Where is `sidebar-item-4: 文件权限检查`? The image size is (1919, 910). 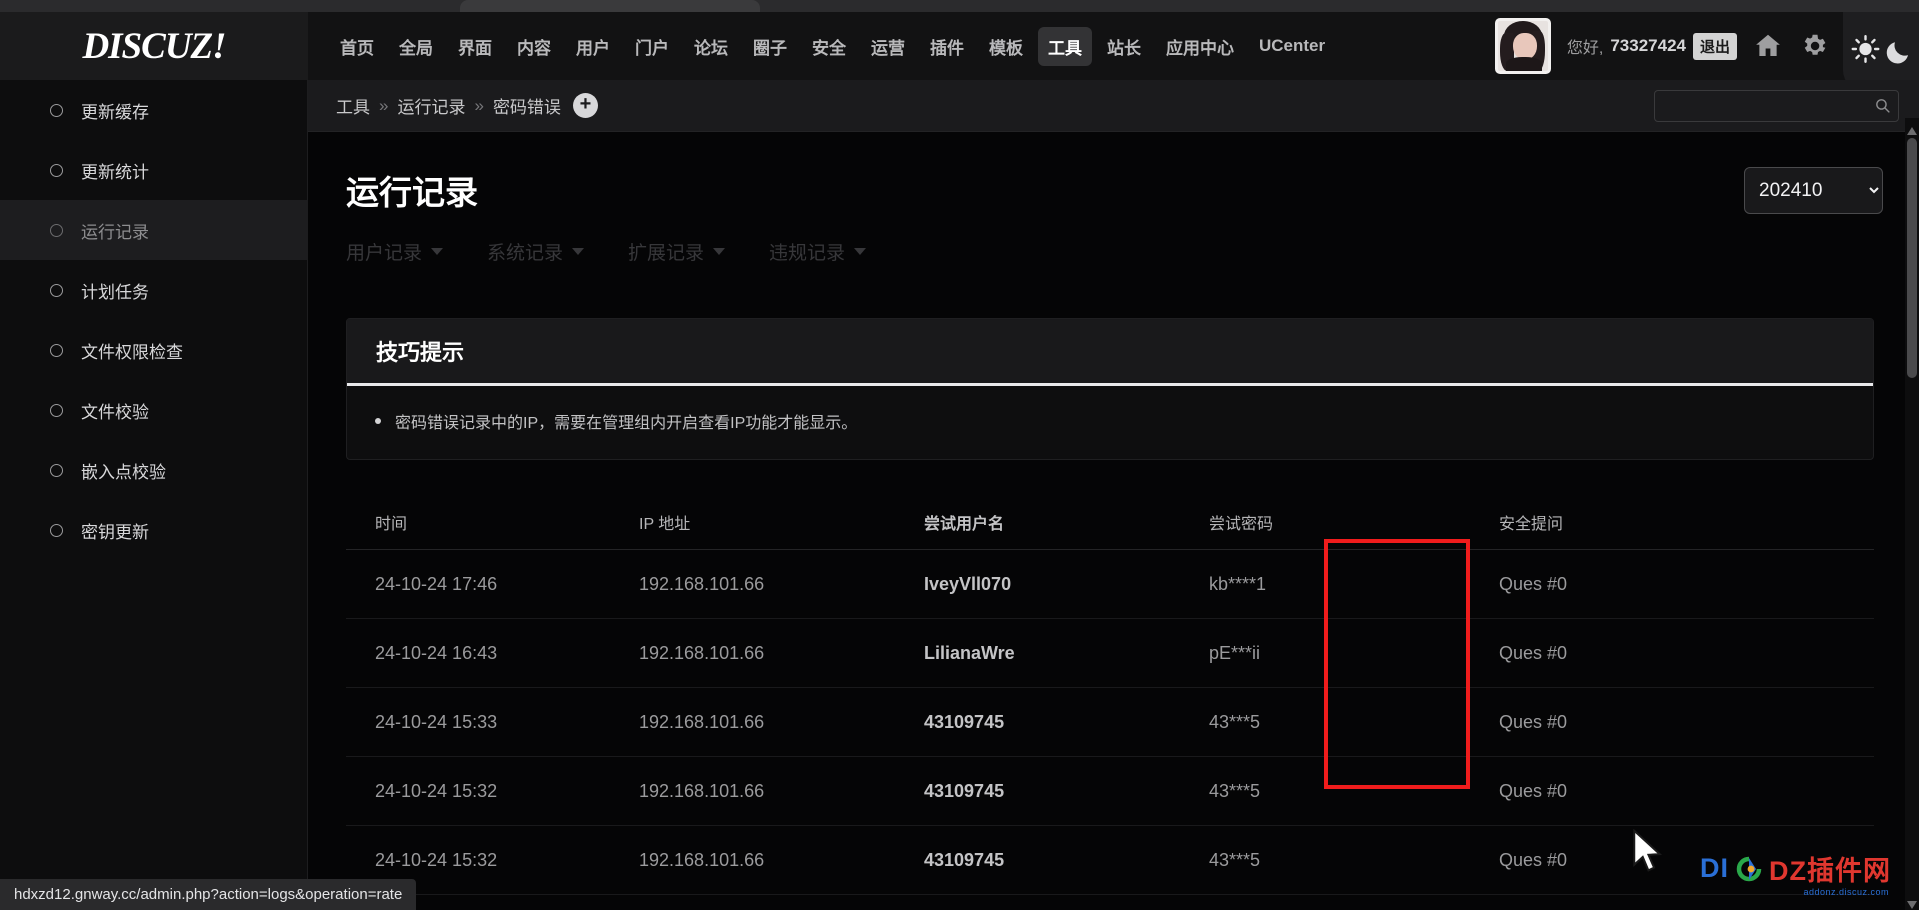 sidebar-item-4: 文件权限检查 is located at coordinates (153, 350).